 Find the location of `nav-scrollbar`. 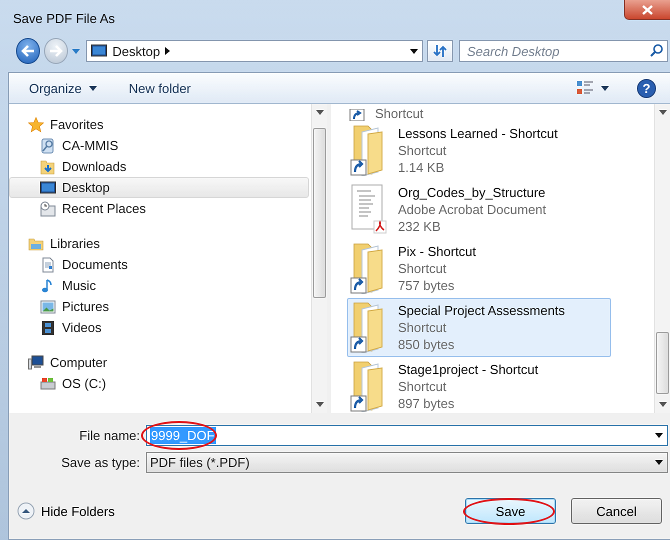

nav-scrollbar is located at coordinates (319, 258).